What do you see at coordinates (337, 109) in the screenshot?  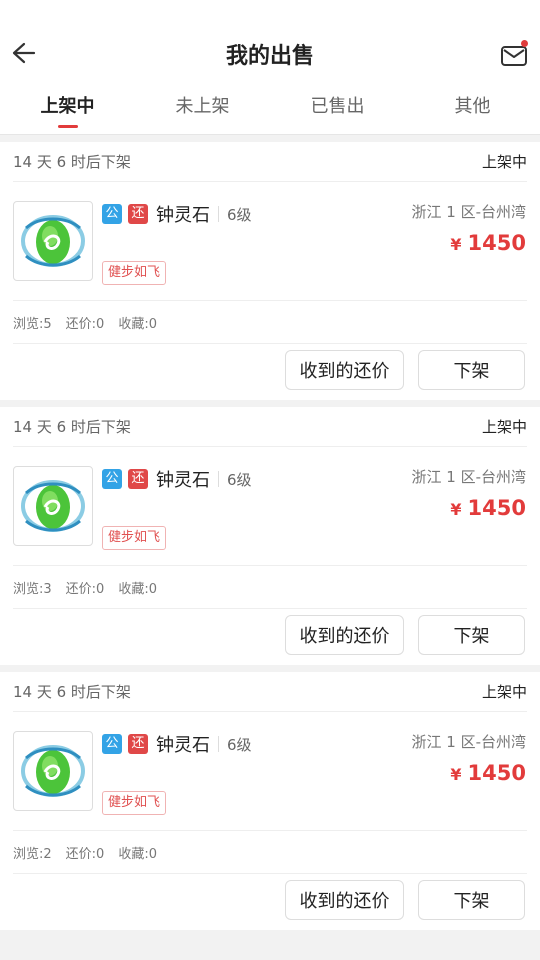 I see `tab-sold: 已售出` at bounding box center [337, 109].